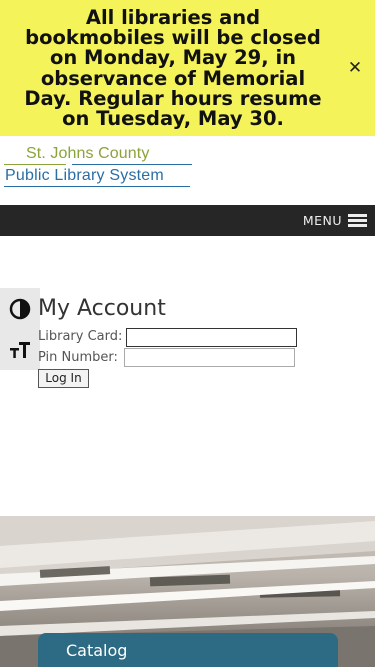 Image resolution: width=375 pixels, height=667 pixels. What do you see at coordinates (102, 308) in the screenshot?
I see `page-title: My Account` at bounding box center [102, 308].